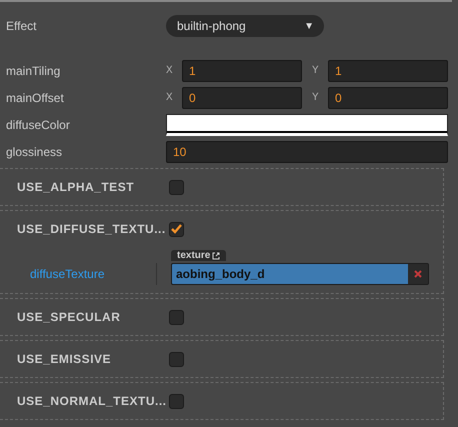 The height and width of the screenshot is (427, 458). What do you see at coordinates (307, 152) in the screenshot?
I see `number-field: 10` at bounding box center [307, 152].